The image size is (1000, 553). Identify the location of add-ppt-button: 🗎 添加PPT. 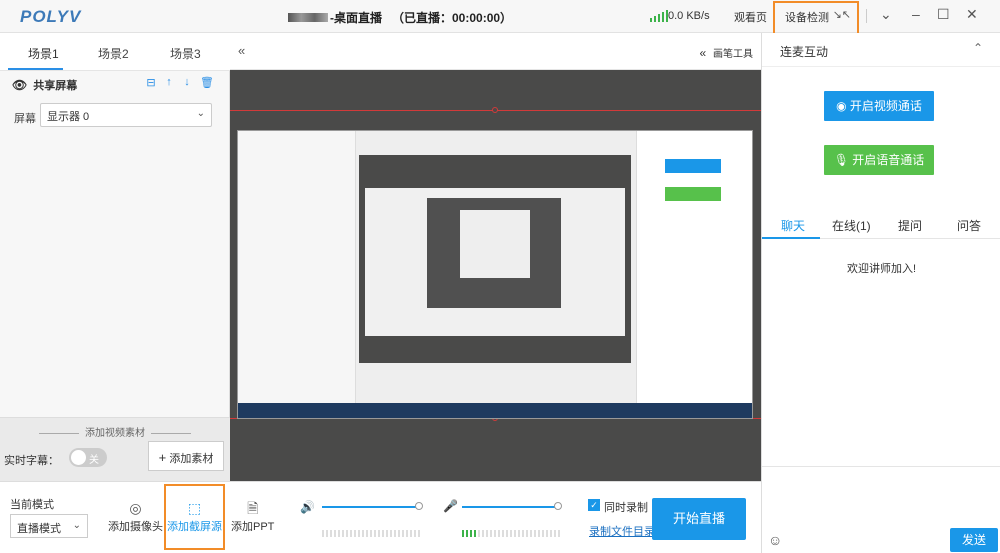
(252, 516).